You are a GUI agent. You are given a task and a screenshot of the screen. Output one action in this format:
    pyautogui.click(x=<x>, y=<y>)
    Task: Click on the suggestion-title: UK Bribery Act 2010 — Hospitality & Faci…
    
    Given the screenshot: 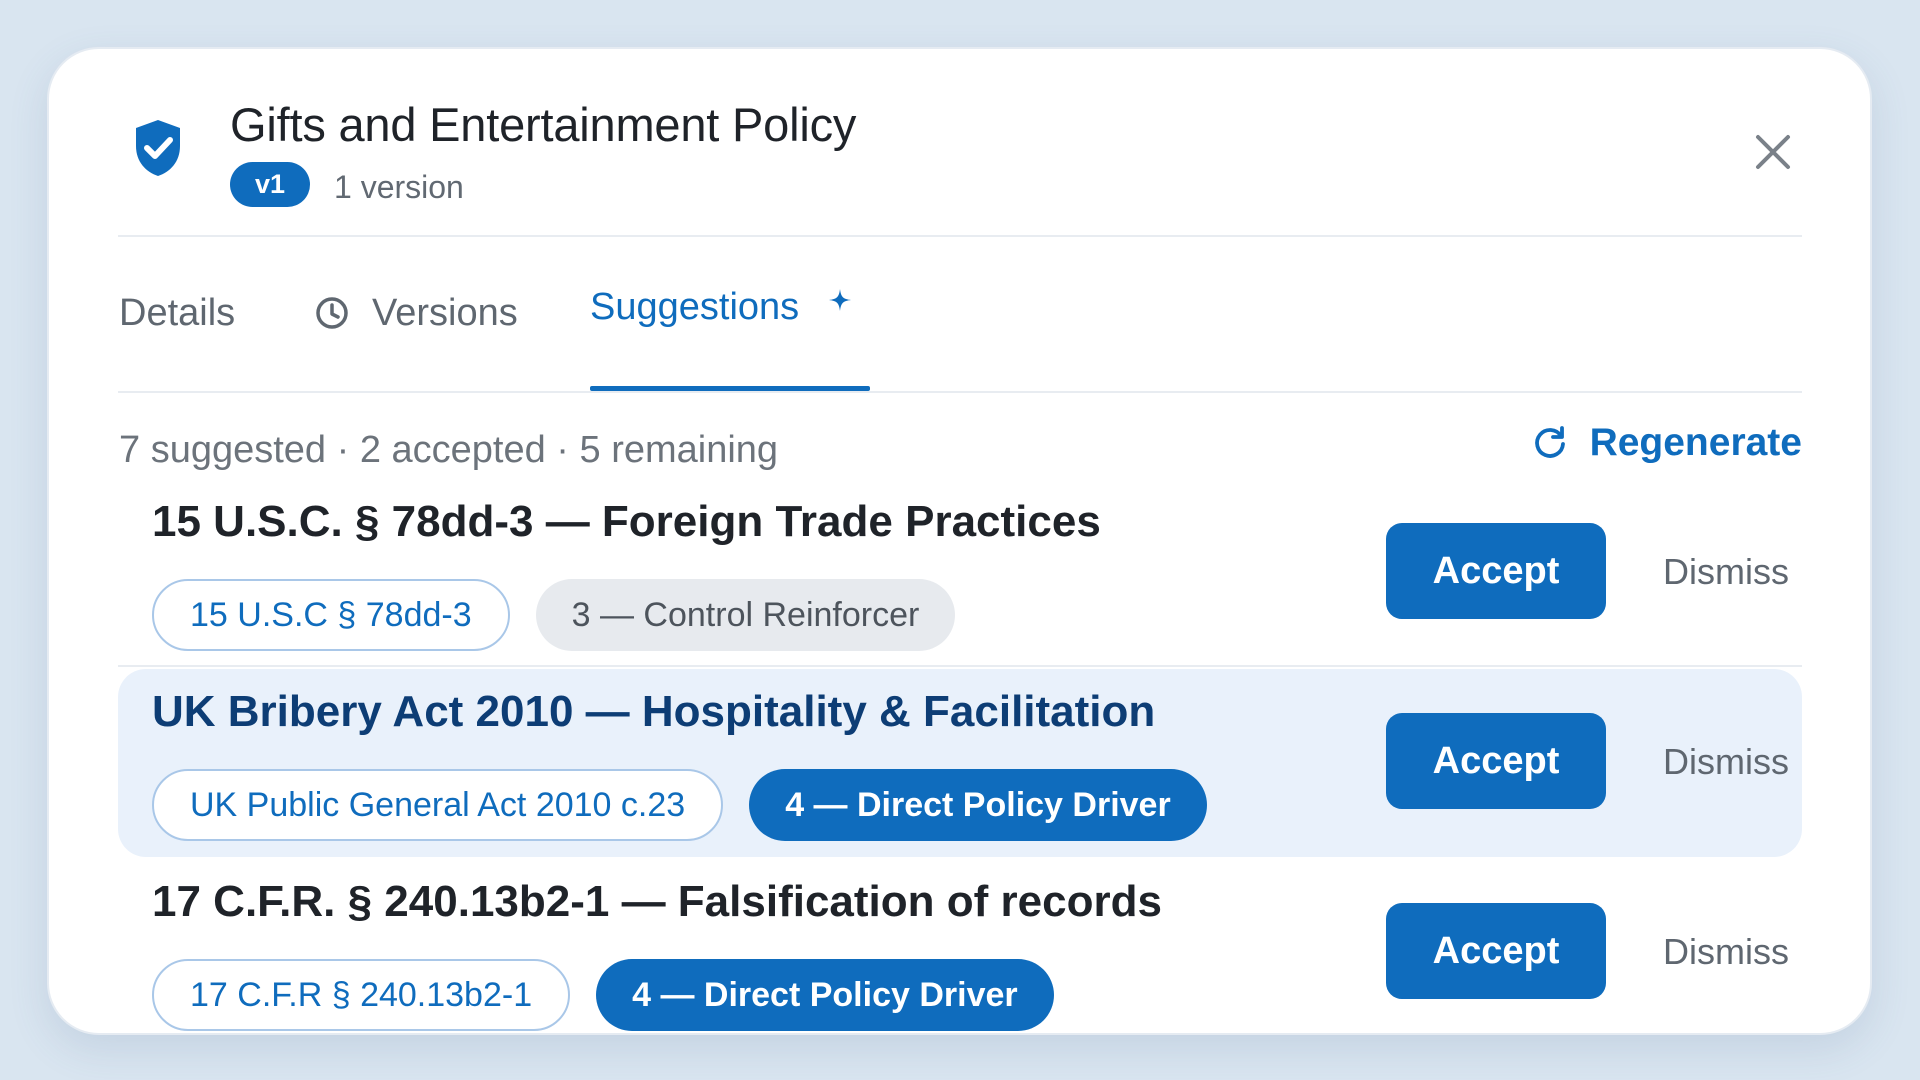 What is the action you would take?
    pyautogui.click(x=654, y=711)
    